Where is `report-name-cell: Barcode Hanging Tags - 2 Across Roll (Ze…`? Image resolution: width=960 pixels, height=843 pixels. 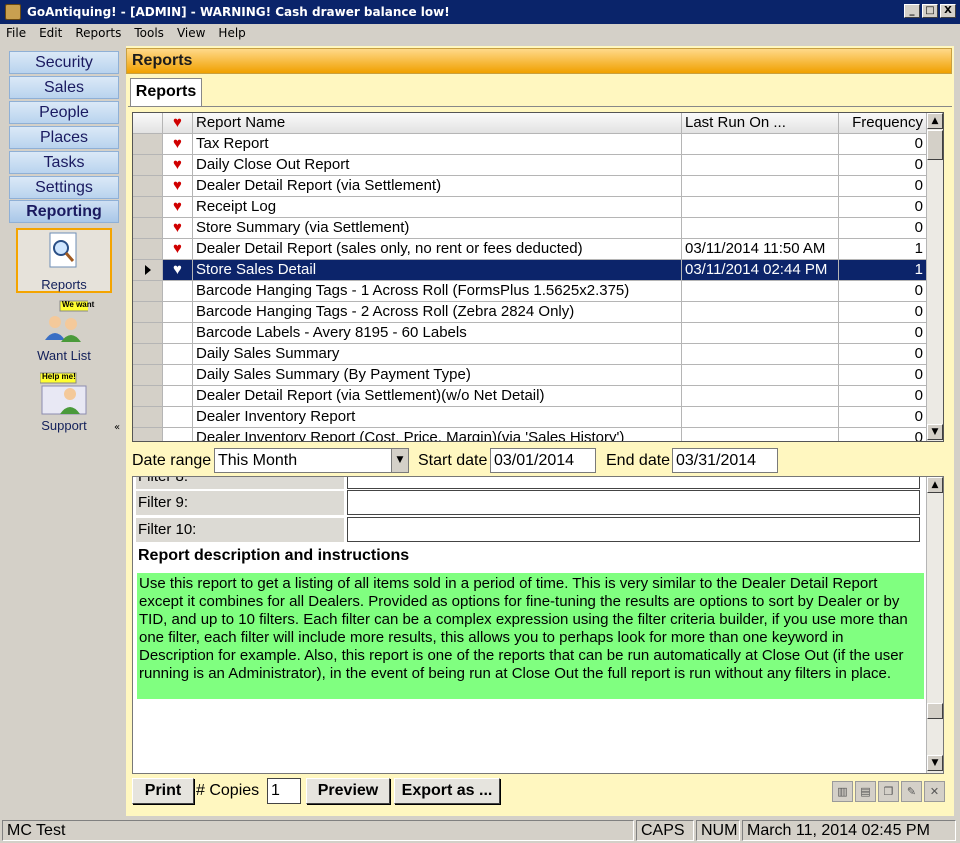
report-name-cell: Barcode Hanging Tags - 2 Across Roll (Ze… is located at coordinates (437, 312).